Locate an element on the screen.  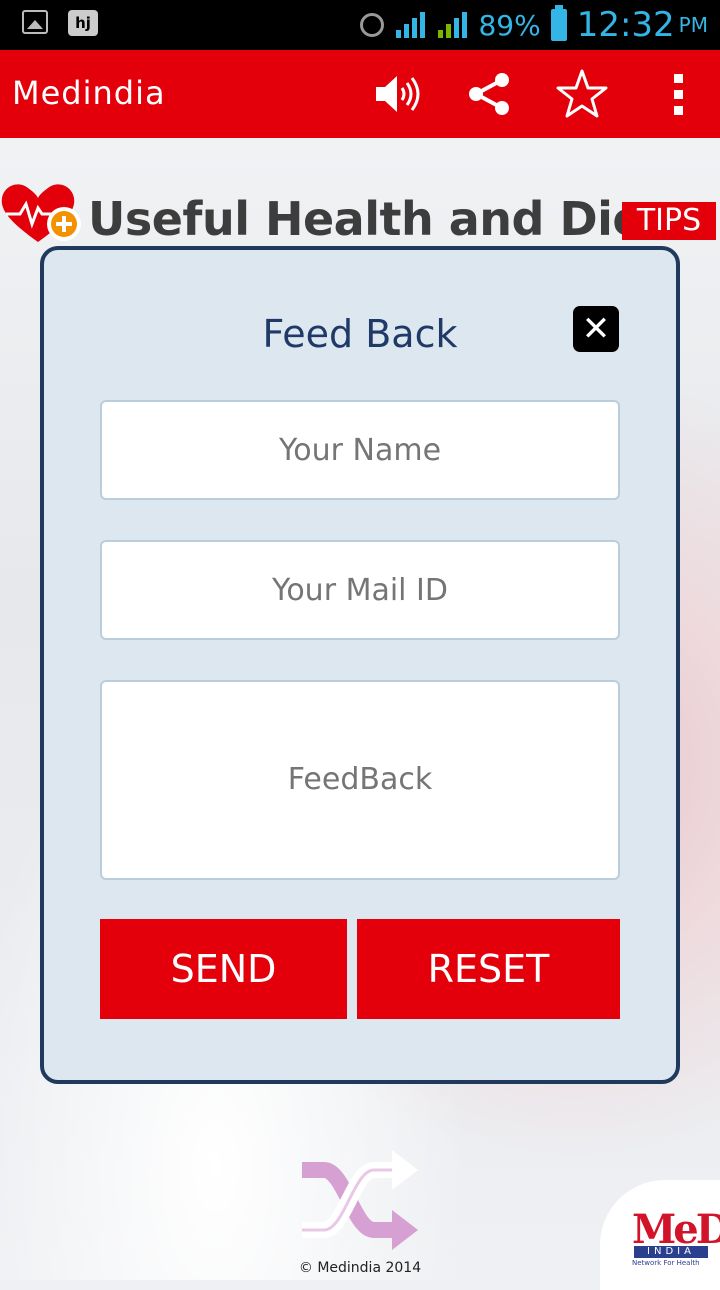
tips-badge: TIPS is located at coordinates (669, 221).